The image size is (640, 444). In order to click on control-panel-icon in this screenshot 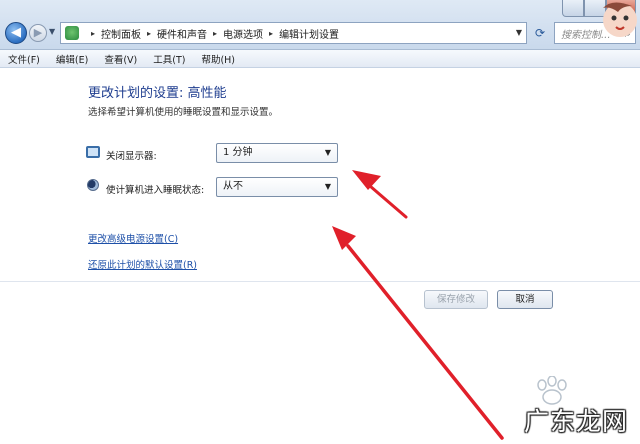, I will do `click(72, 33)`.